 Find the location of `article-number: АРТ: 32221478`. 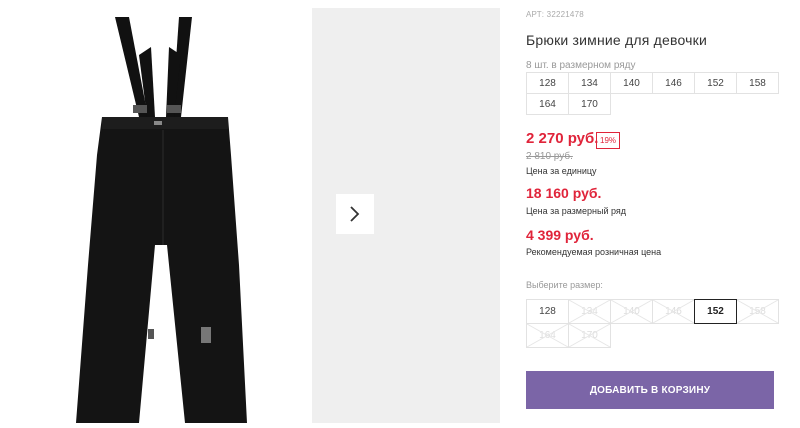

article-number: АРТ: 32221478 is located at coordinates (555, 14).